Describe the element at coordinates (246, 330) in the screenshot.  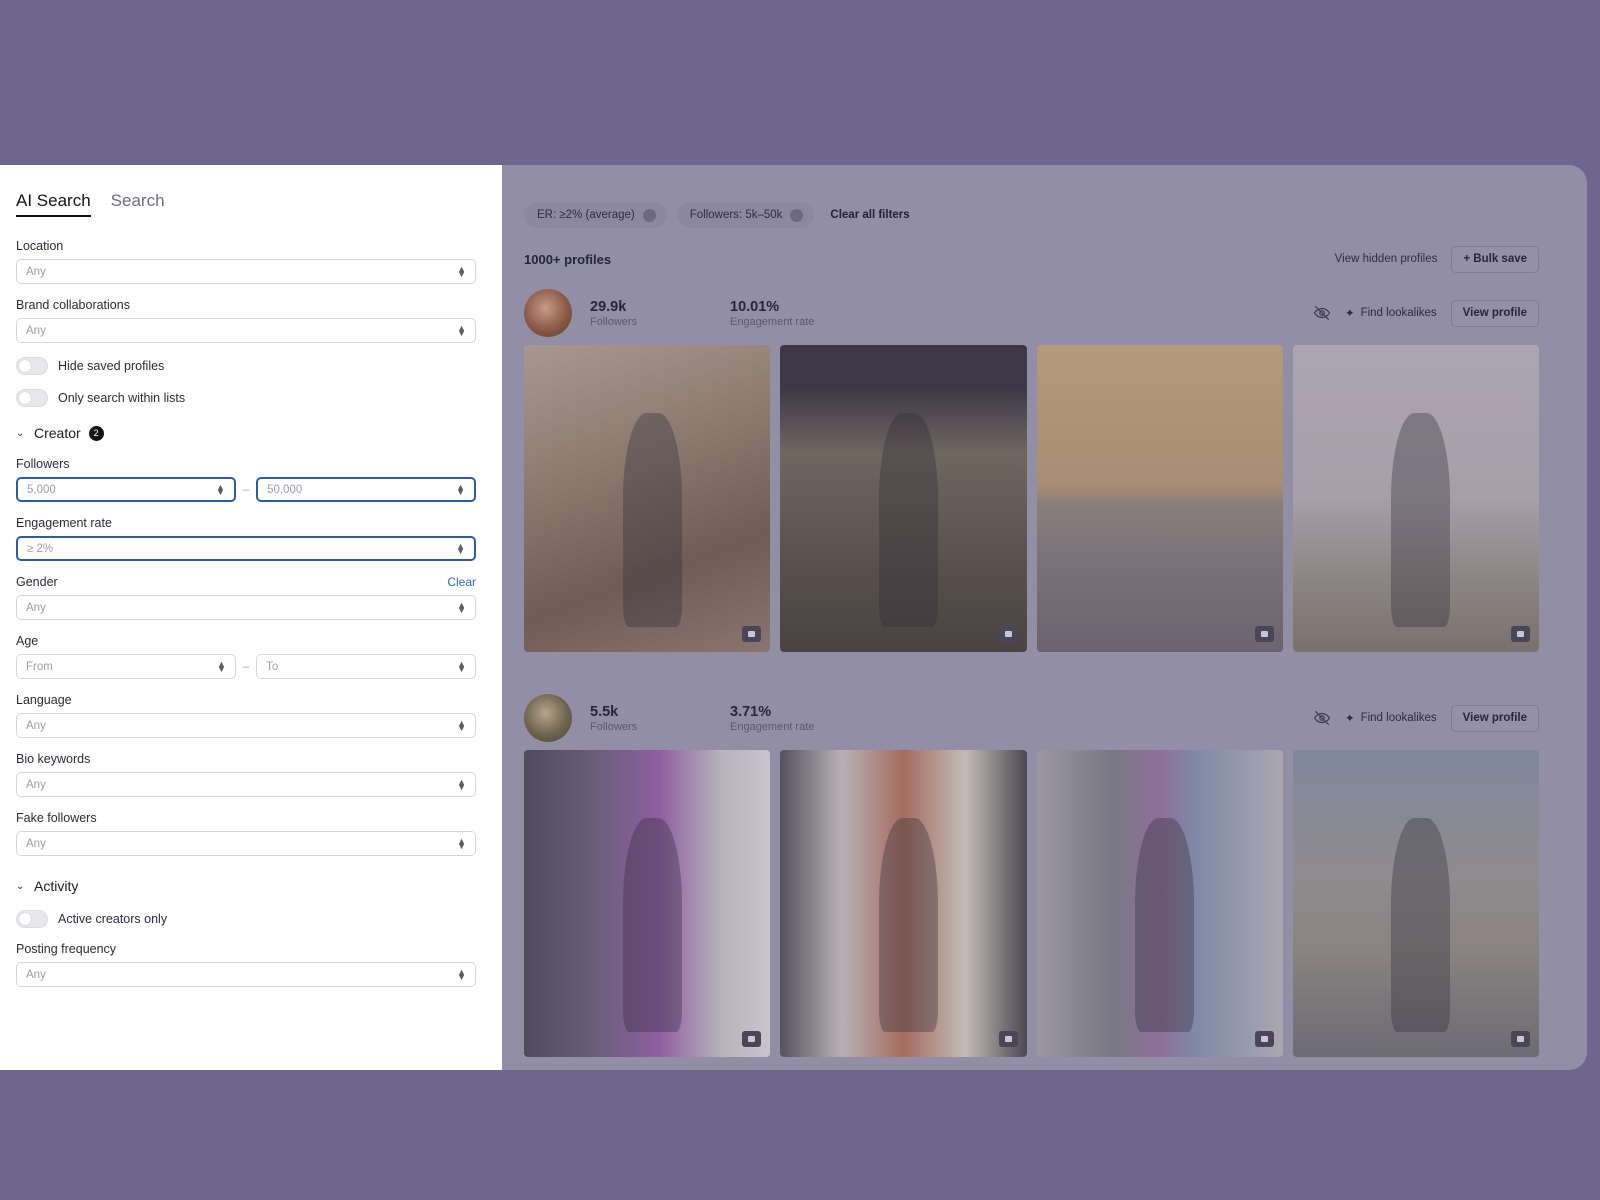
I see `brand-collabs-select: Any ▲ ▼` at that location.